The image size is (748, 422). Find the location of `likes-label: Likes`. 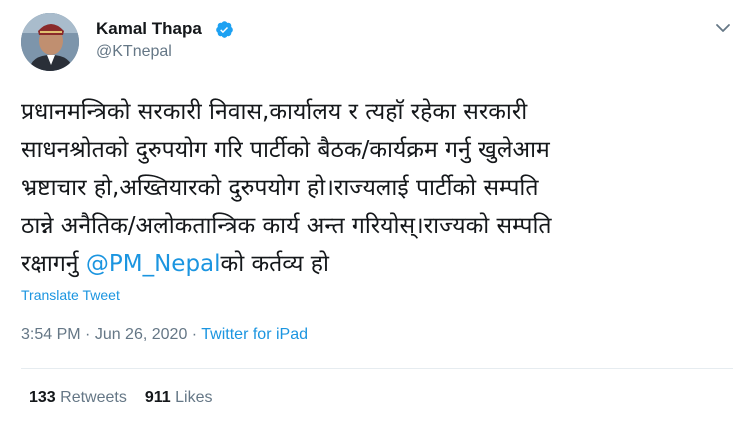

likes-label: Likes is located at coordinates (194, 397).